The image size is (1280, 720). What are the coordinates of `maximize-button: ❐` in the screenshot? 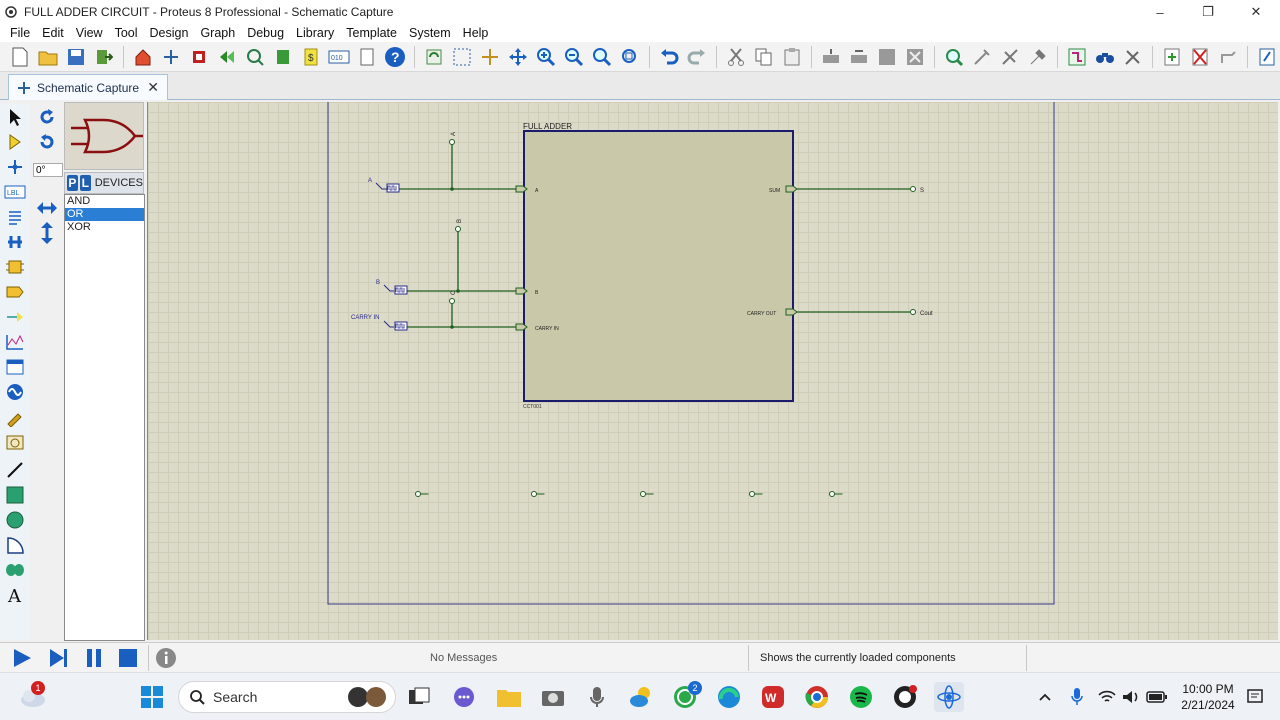 It's located at (1208, 12).